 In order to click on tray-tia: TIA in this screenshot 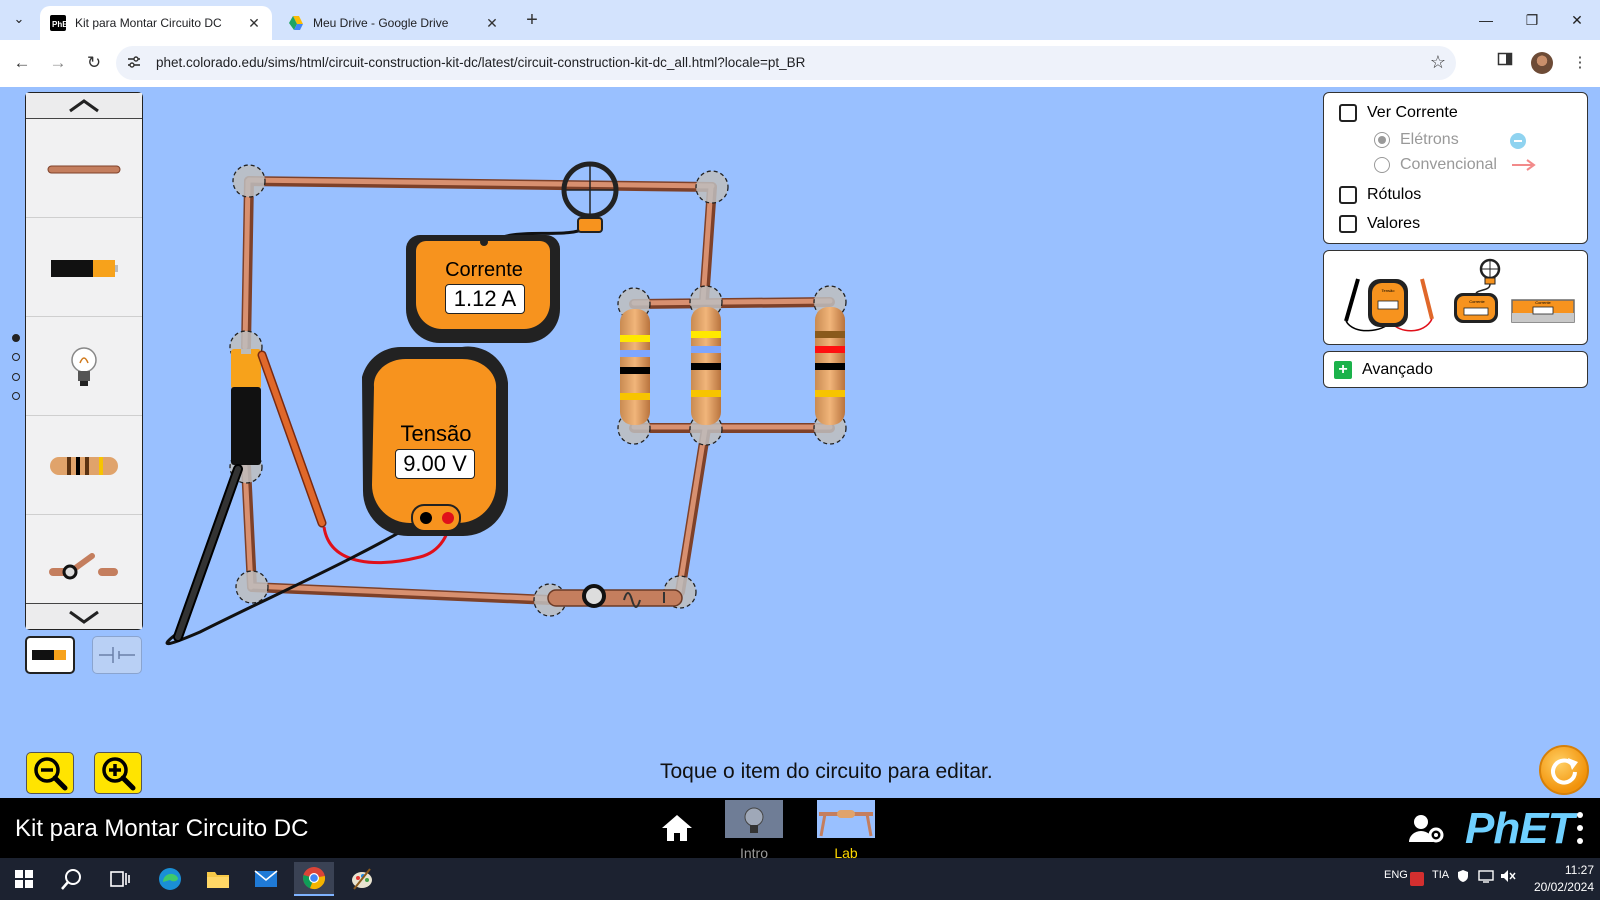, I will do `click(1440, 875)`.